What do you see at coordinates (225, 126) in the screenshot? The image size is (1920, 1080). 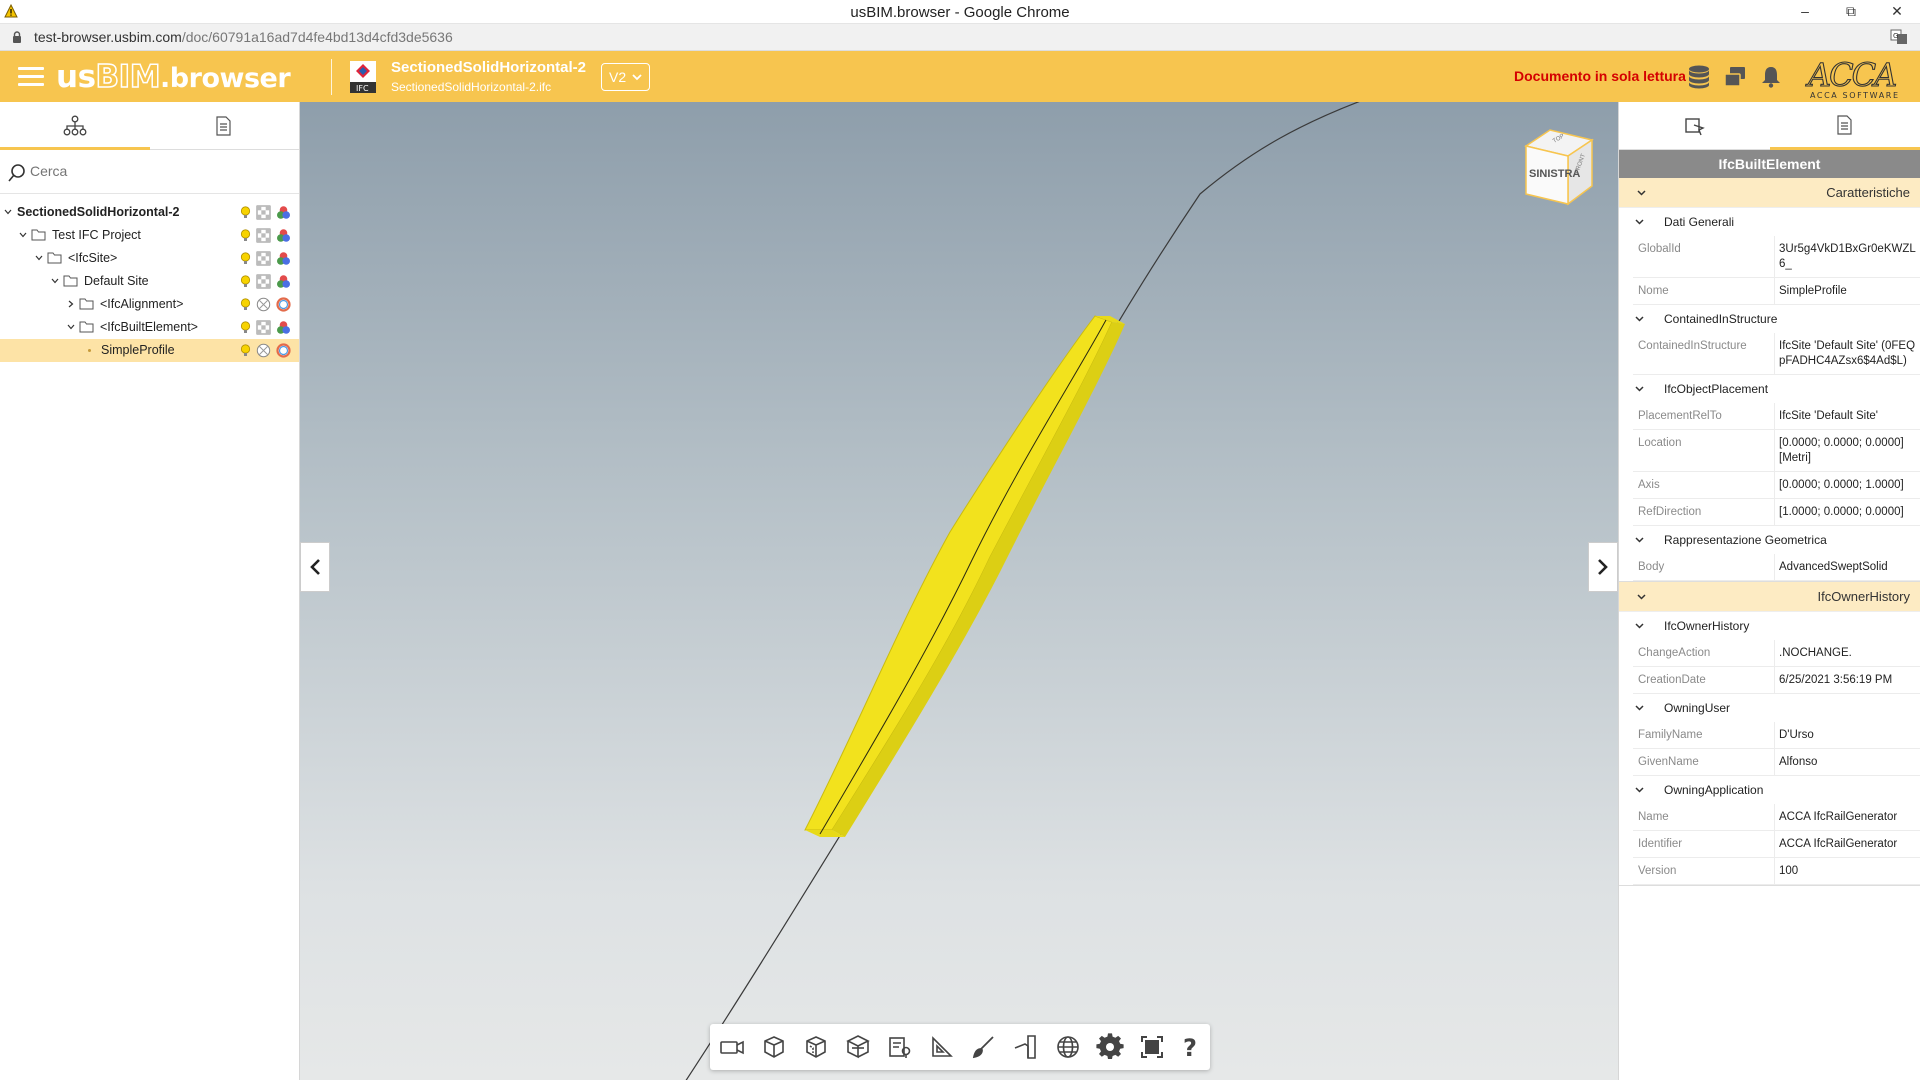 I see `tab-documents` at bounding box center [225, 126].